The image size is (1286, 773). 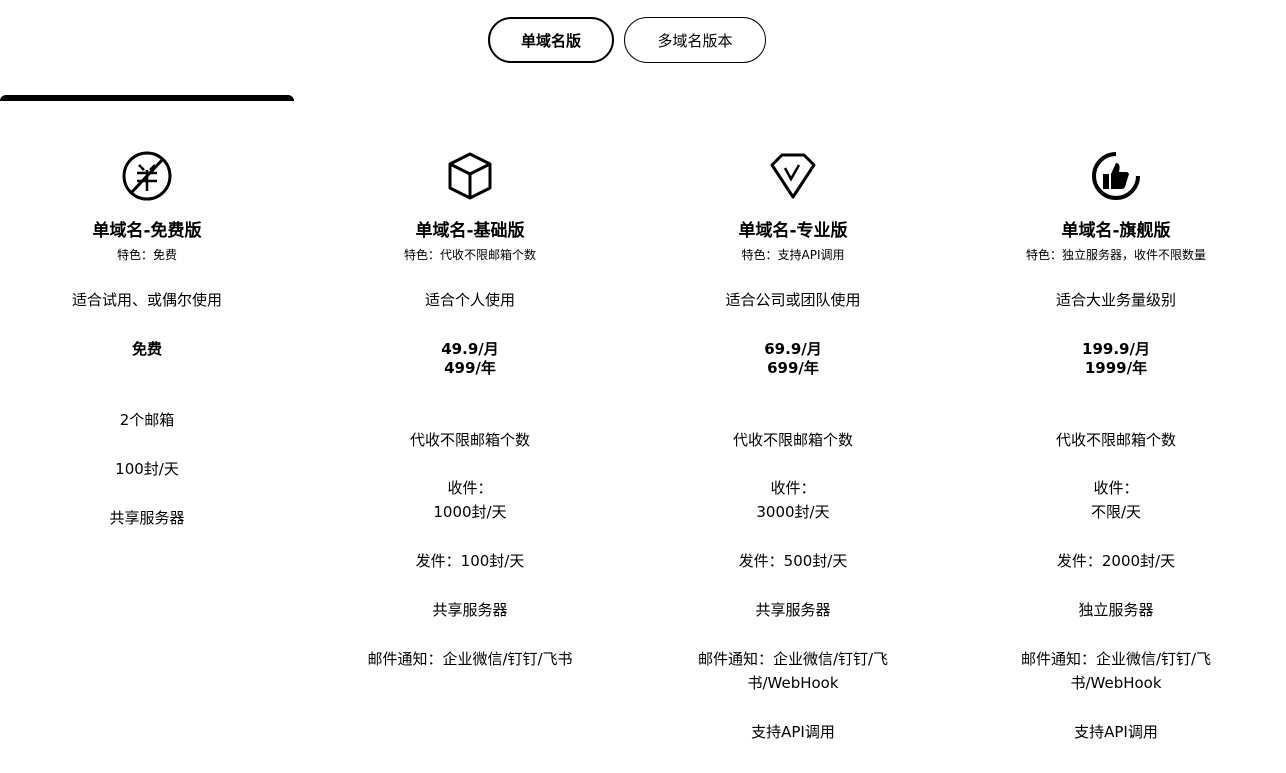 I want to click on price-monthly: 免费, so click(x=146, y=349).